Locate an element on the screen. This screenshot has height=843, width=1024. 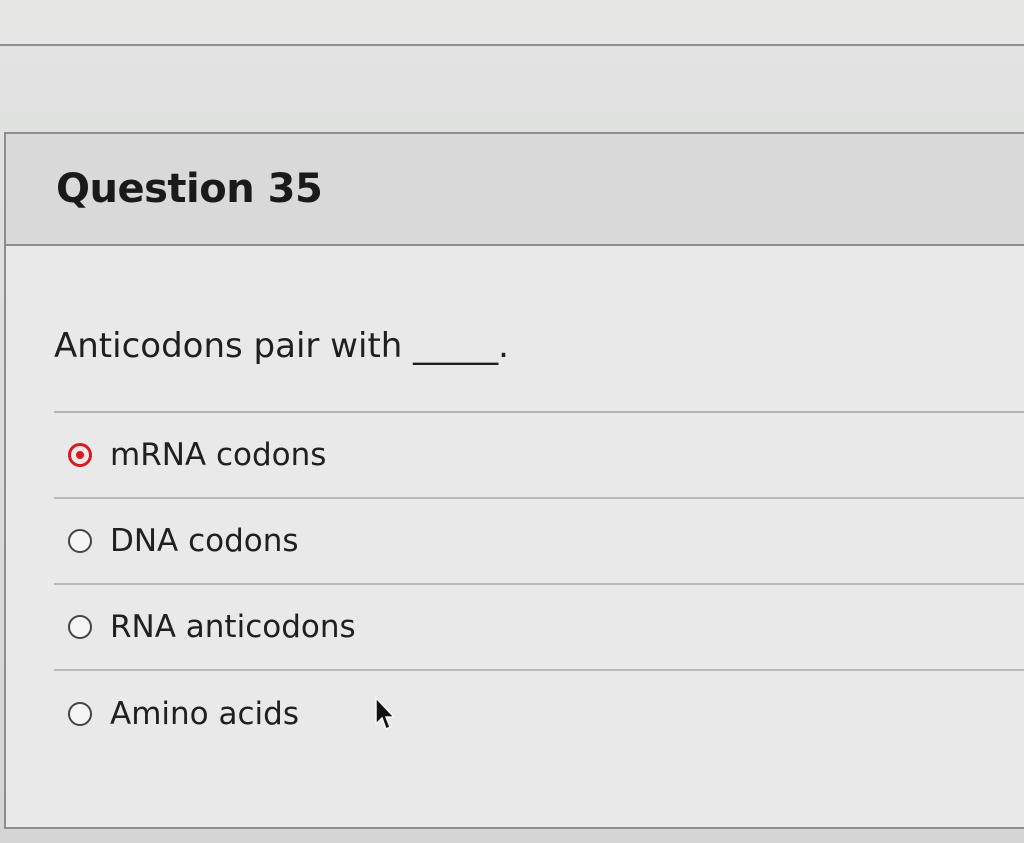
radio-selected-icon is located at coordinates (80, 454).